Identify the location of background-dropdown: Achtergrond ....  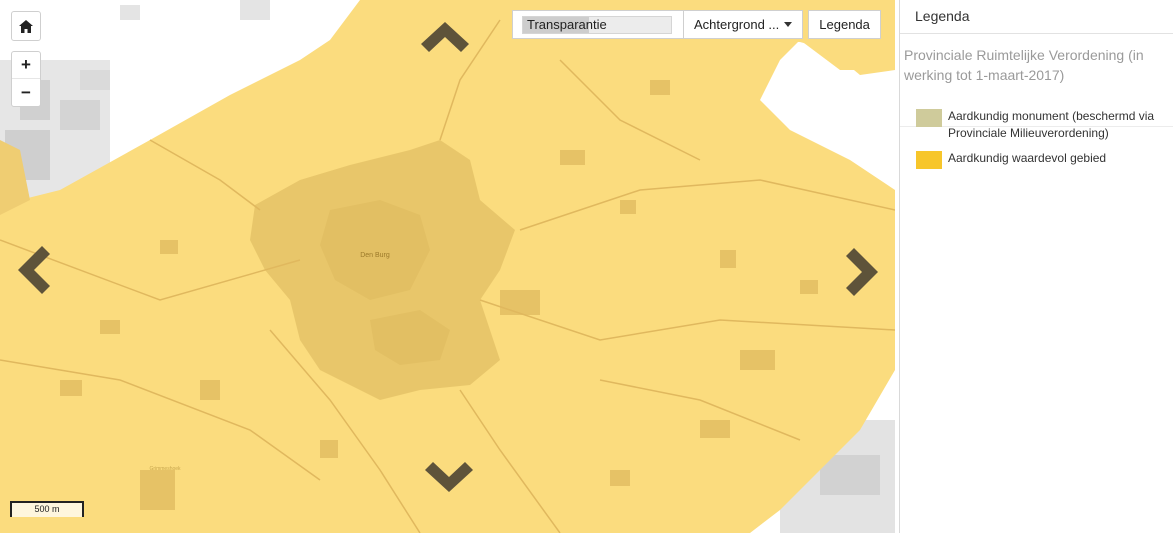
(744, 24).